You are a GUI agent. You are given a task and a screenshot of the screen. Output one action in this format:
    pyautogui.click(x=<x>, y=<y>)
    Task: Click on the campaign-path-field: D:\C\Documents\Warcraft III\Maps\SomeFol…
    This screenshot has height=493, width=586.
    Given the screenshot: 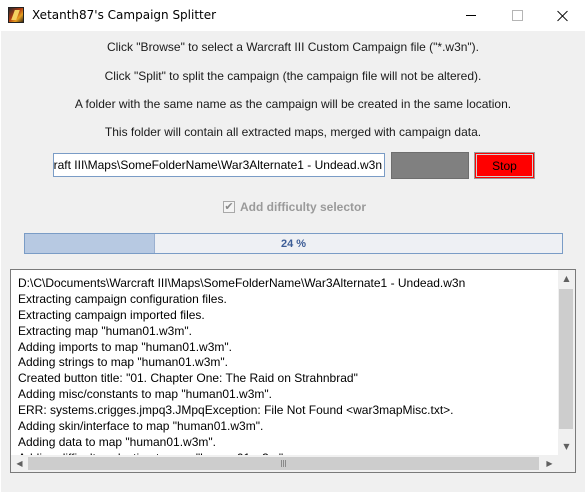 What is the action you would take?
    pyautogui.click(x=219, y=165)
    